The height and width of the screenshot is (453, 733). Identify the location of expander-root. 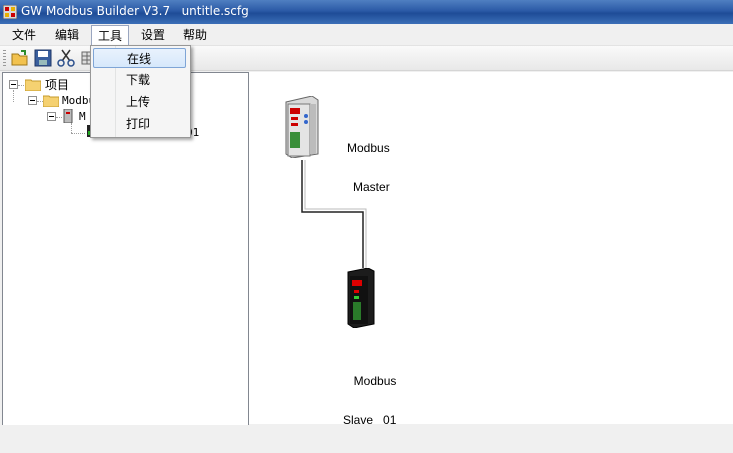
(13, 84).